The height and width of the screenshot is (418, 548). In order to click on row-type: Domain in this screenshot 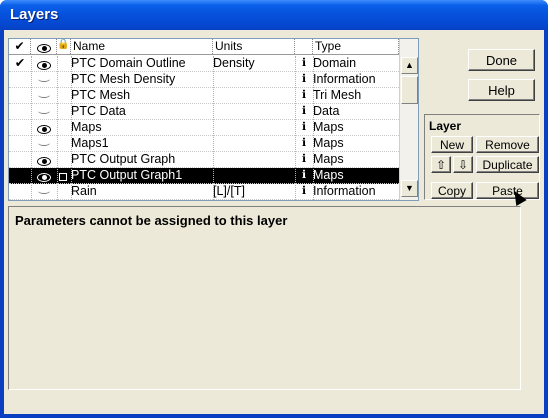, I will do `click(335, 63)`.